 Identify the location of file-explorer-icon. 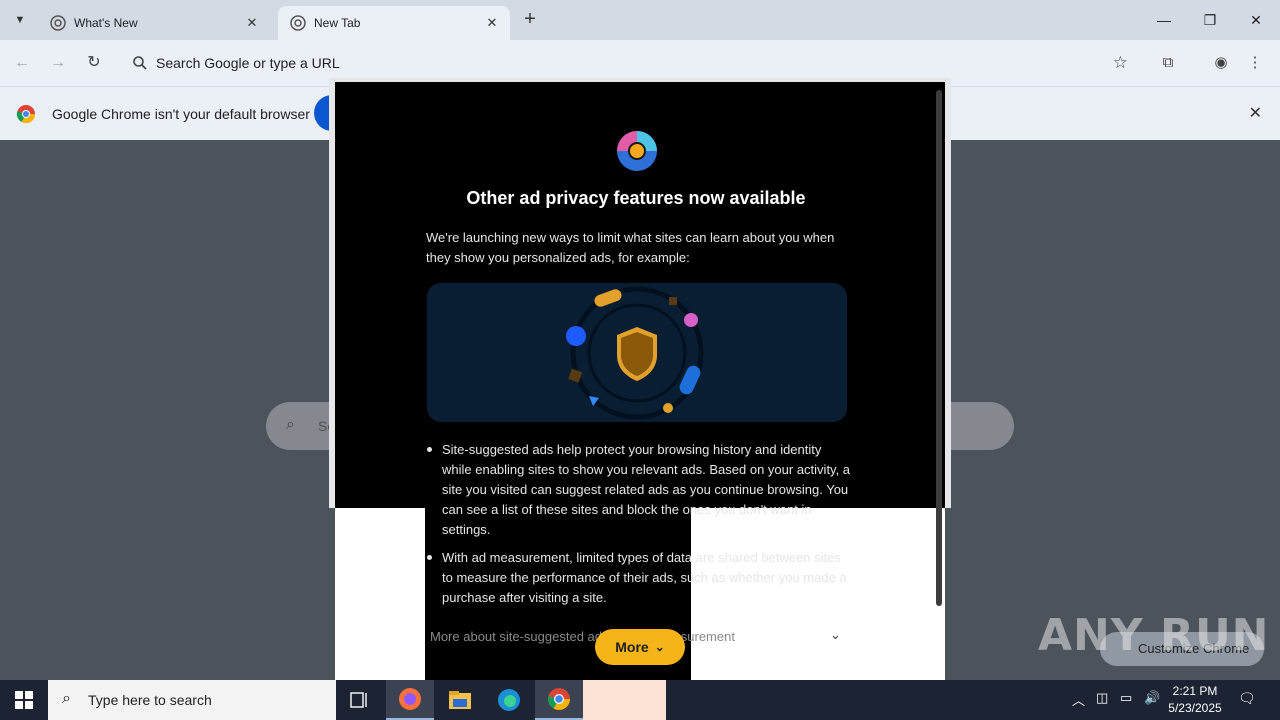
(460, 700).